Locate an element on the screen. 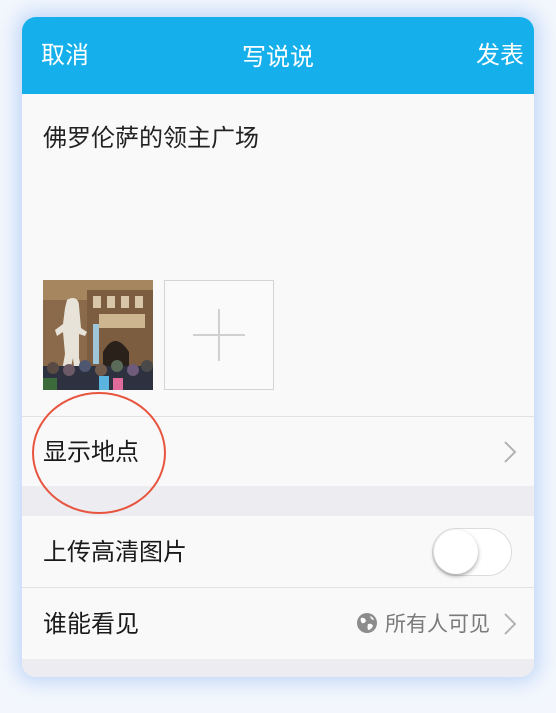 The height and width of the screenshot is (713, 556). navbar: 取消 写说说 发表 is located at coordinates (278, 55).